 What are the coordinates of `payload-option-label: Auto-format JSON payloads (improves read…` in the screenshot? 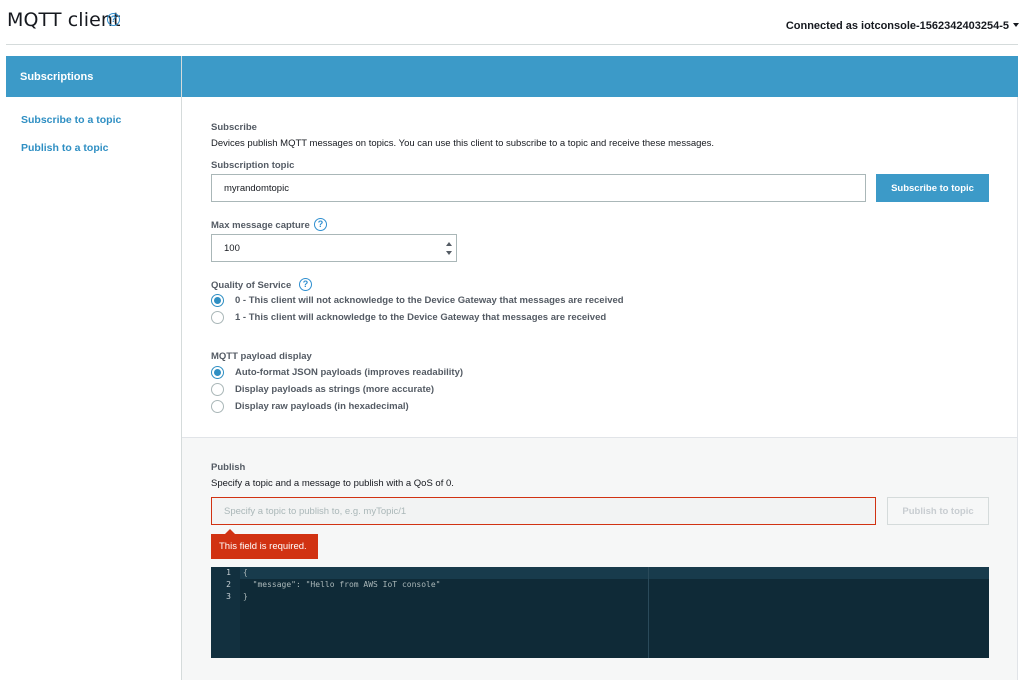 It's located at (349, 372).